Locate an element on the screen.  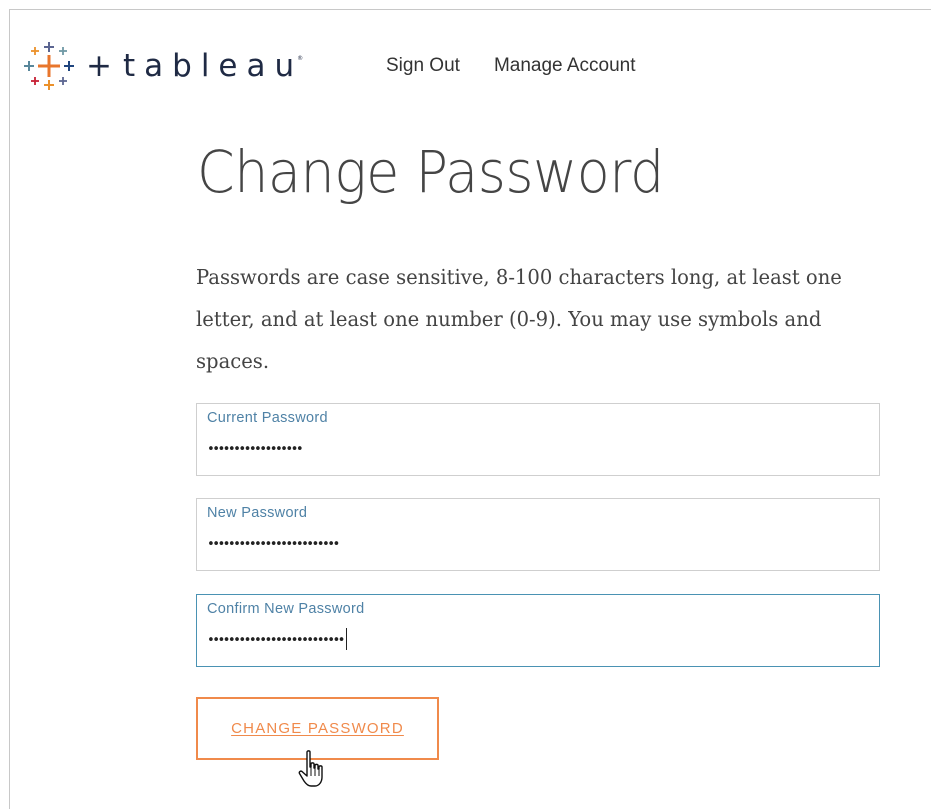
new-password-input: ••••••••••••••••••••••••• is located at coordinates (273, 545).